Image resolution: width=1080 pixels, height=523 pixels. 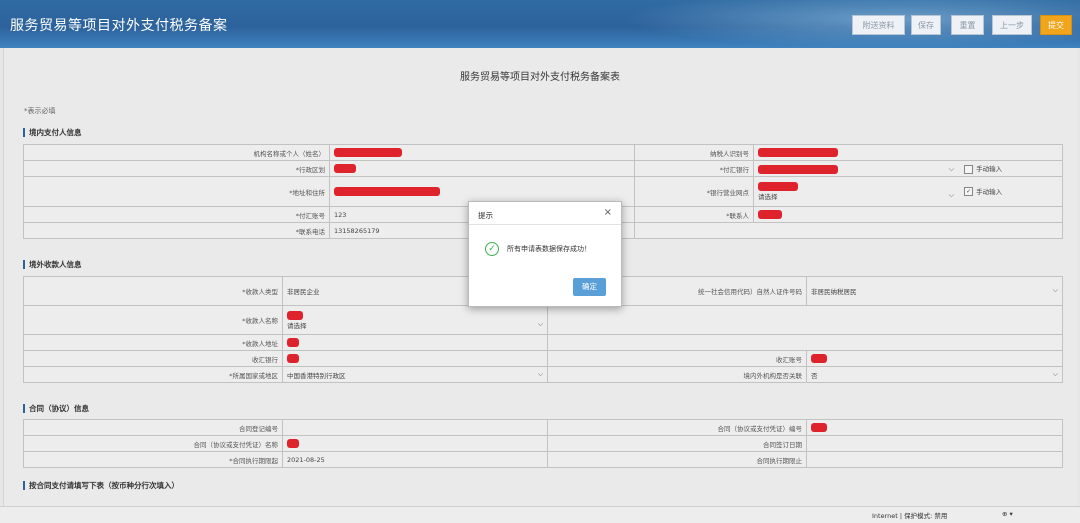 What do you see at coordinates (967, 25) in the screenshot?
I see `reset-button: 重置` at bounding box center [967, 25].